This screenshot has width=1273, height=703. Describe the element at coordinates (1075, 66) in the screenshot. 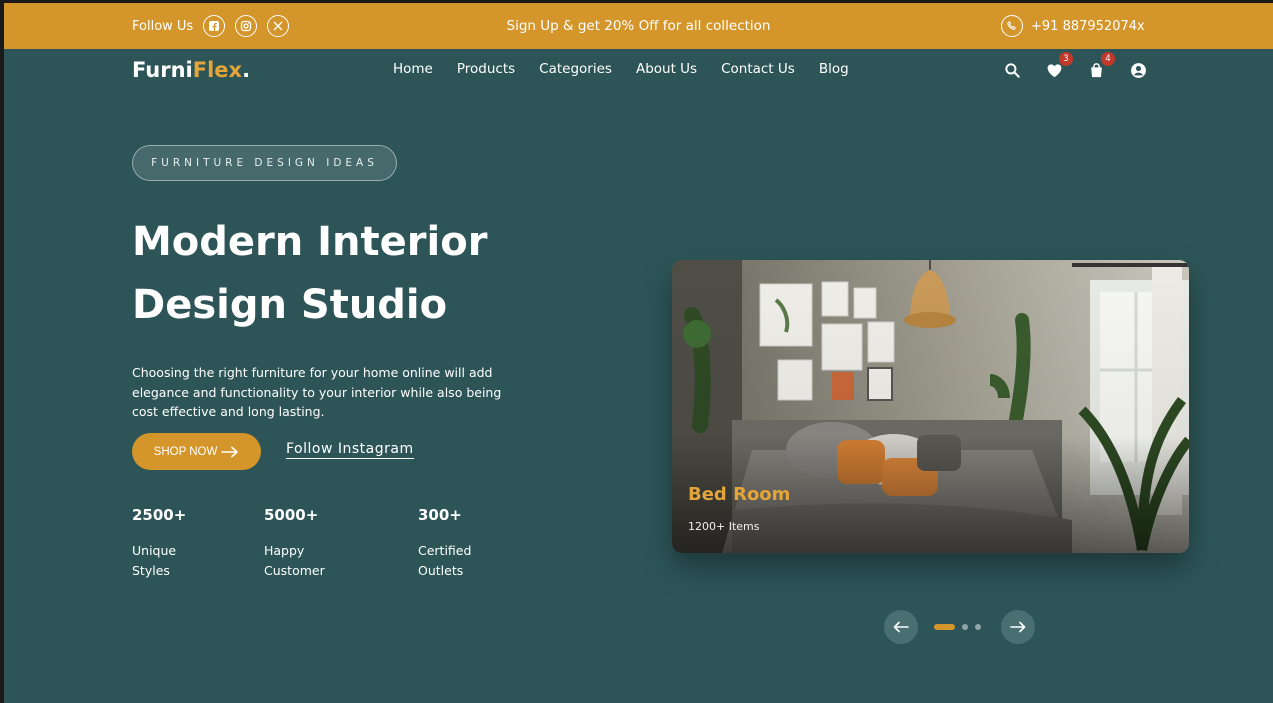

I see `header-icons: 3 4` at that location.